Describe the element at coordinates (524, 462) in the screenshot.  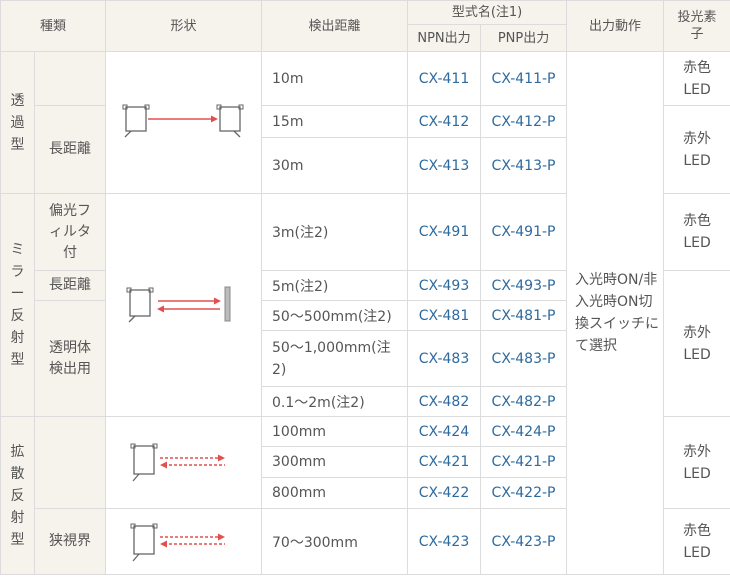
I see `model-pnp-link: CX-421-P` at that location.